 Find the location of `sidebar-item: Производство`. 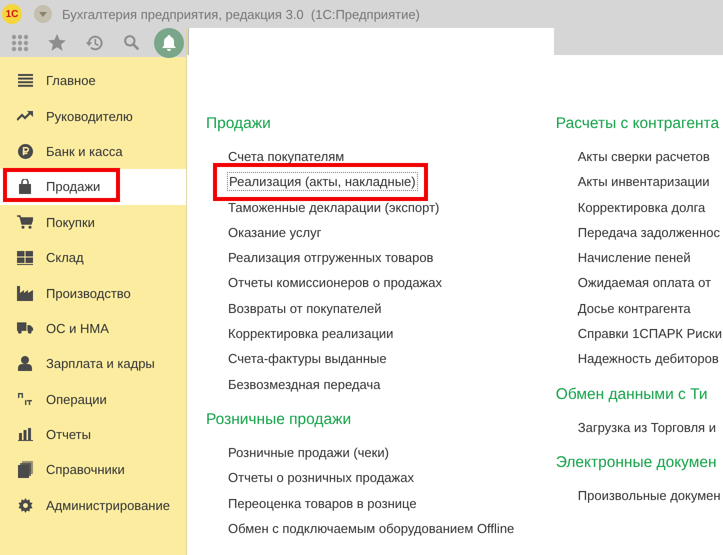

sidebar-item: Производство is located at coordinates (93, 293).